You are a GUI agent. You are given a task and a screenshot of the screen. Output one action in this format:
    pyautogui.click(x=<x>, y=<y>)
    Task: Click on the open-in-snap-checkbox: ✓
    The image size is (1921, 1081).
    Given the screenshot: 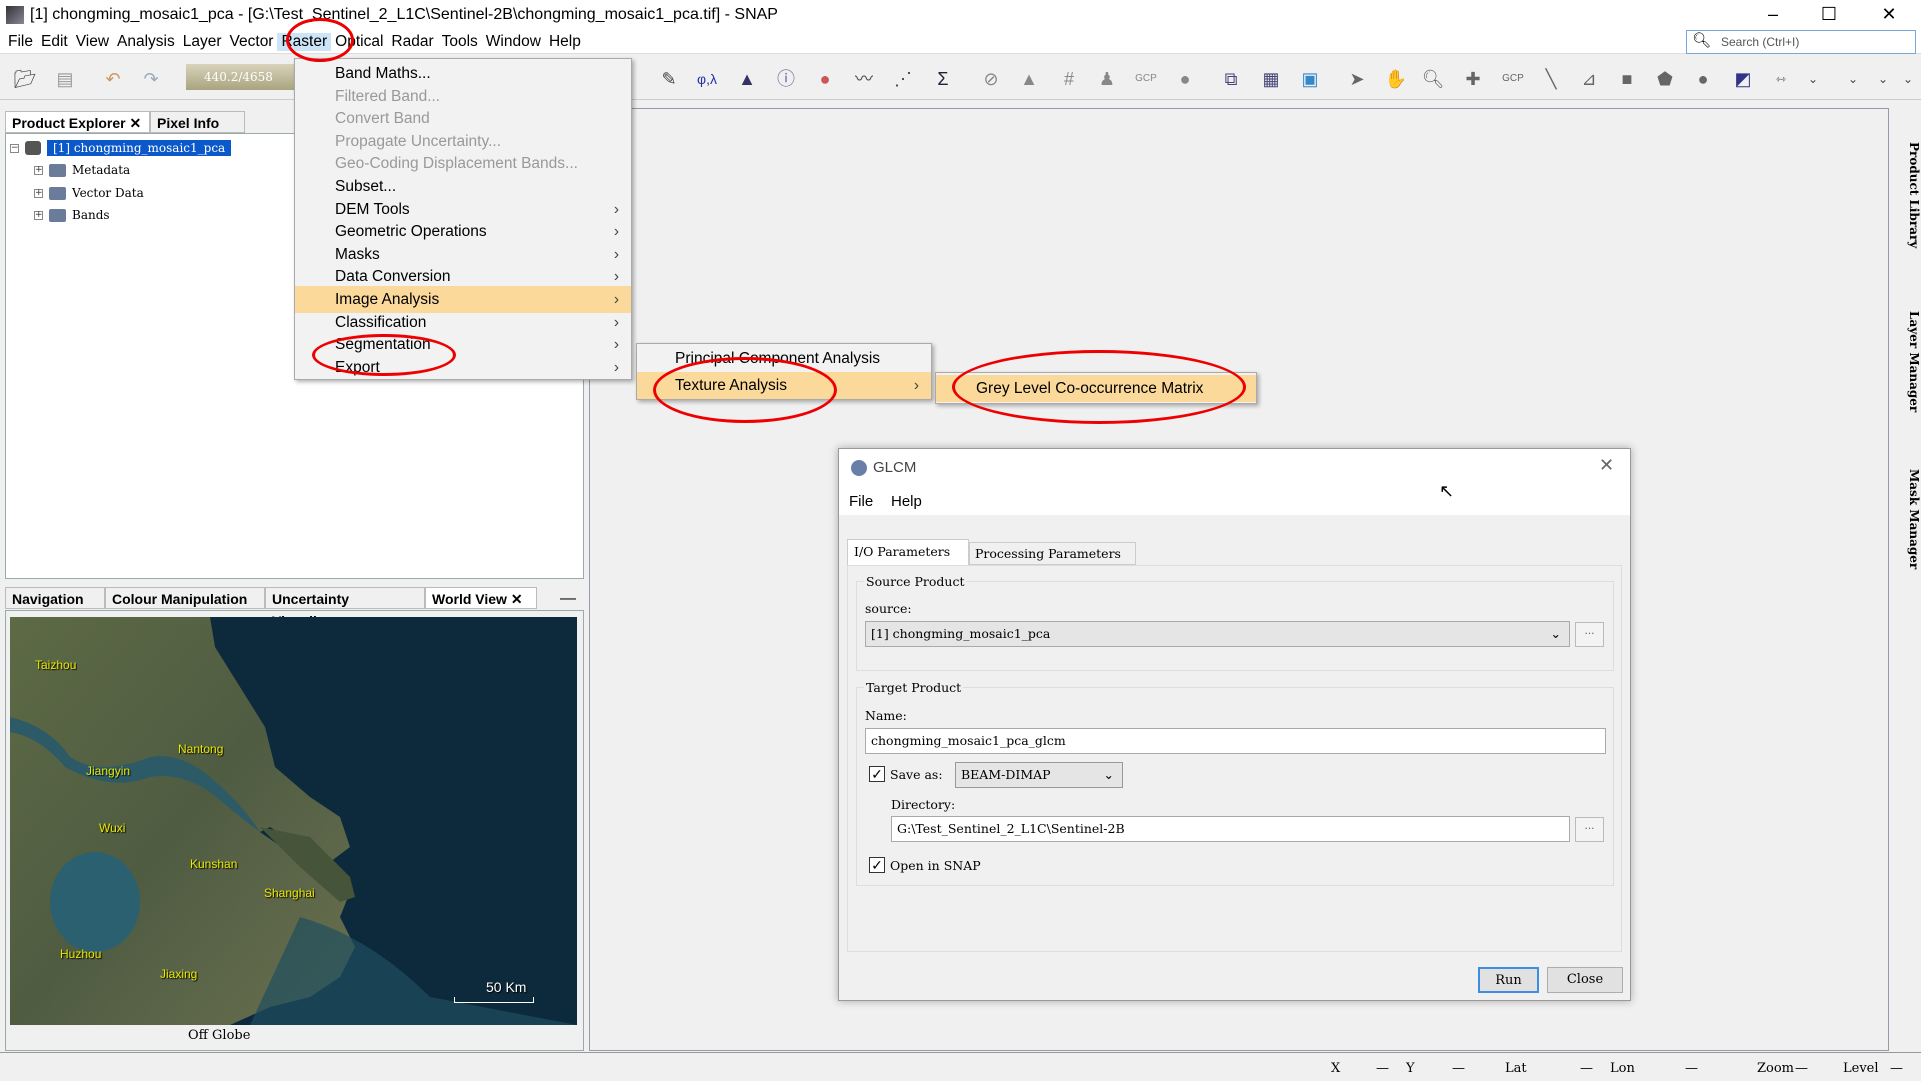 What is the action you would take?
    pyautogui.click(x=877, y=865)
    